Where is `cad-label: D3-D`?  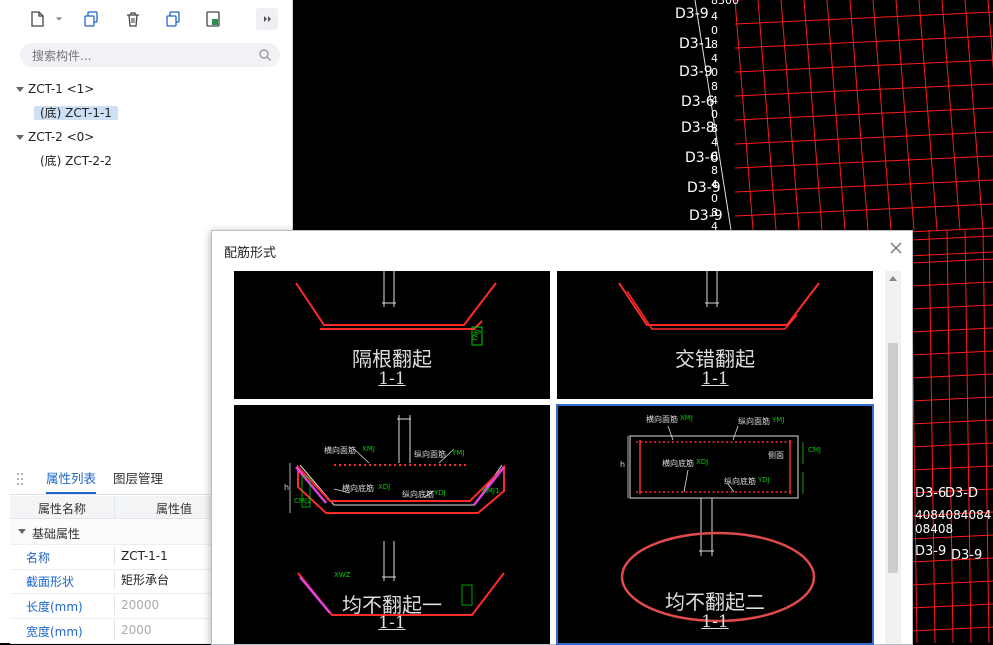 cad-label: D3-D is located at coordinates (961, 493).